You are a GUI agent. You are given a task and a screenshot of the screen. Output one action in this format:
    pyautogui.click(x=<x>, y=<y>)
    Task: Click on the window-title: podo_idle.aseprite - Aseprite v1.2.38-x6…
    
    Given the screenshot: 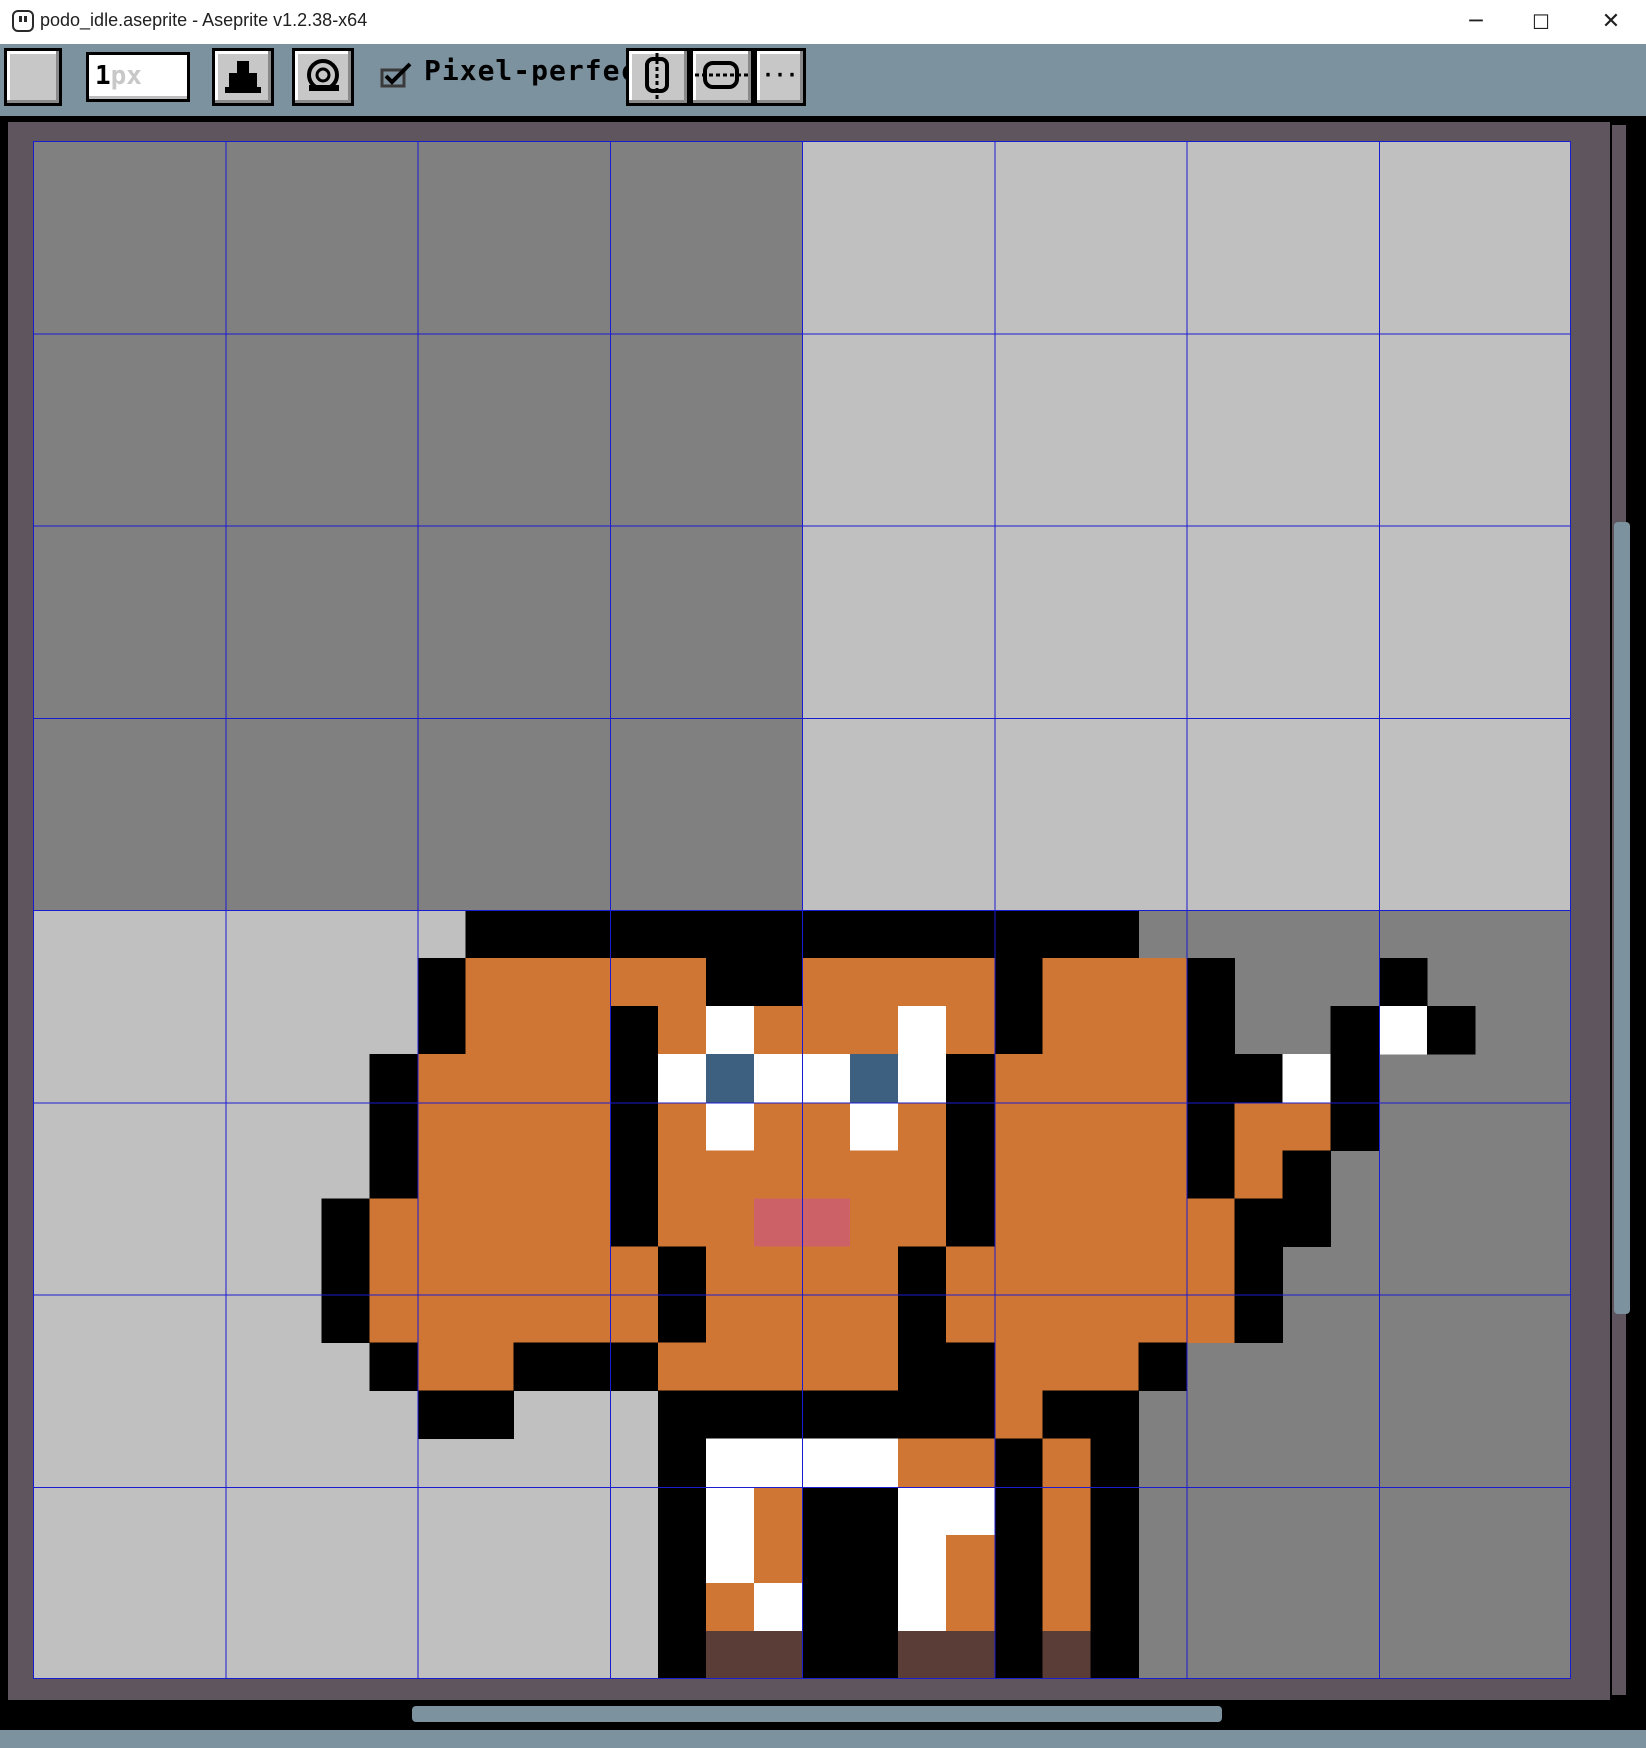 What is the action you would take?
    pyautogui.click(x=204, y=20)
    